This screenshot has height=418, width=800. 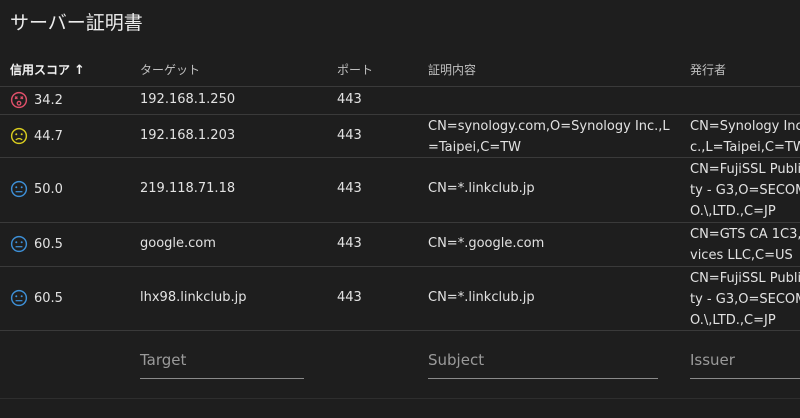 What do you see at coordinates (745, 234) in the screenshot?
I see `issuer-line: CN=GTS CA 1C3,C` at bounding box center [745, 234].